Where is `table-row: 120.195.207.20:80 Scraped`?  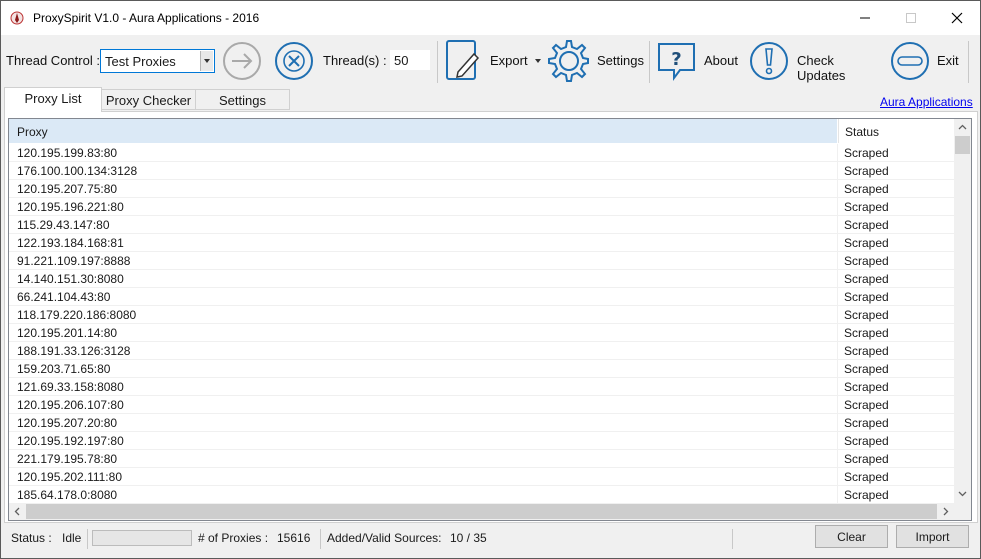
table-row: 120.195.207.20:80 Scraped is located at coordinates (481, 423).